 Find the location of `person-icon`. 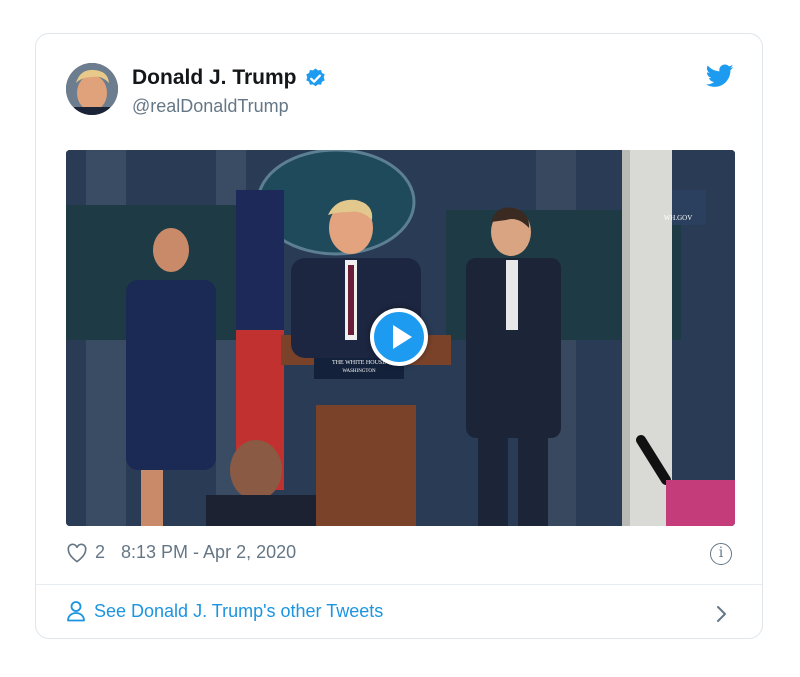

person-icon is located at coordinates (76, 611).